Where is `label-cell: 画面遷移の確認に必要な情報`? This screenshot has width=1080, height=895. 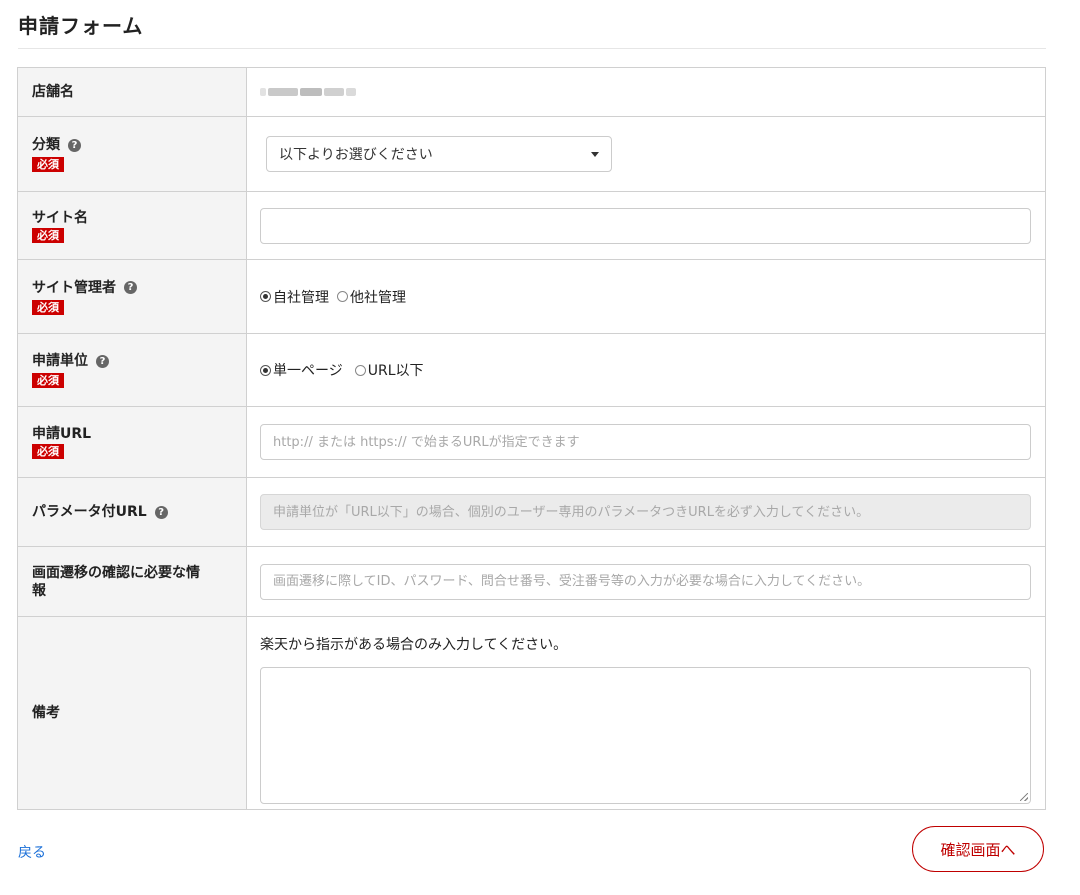 label-cell: 画面遷移の確認に必要な情報 is located at coordinates (132, 581).